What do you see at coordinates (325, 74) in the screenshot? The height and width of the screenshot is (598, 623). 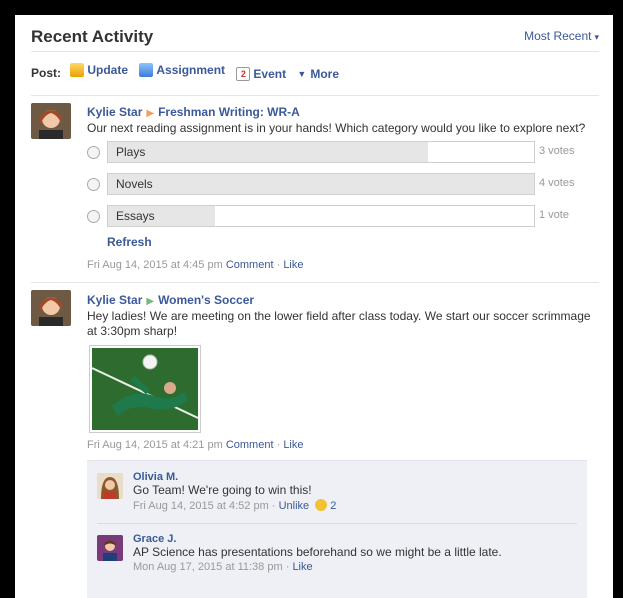 I see `post-more-label: More` at bounding box center [325, 74].